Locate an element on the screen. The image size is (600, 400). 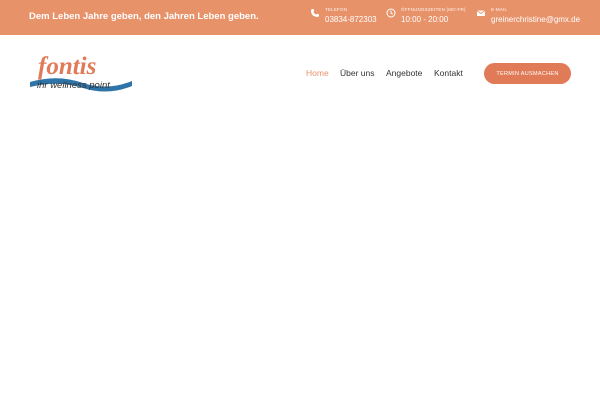
email-value: greinerchristine@gmx.de is located at coordinates (536, 19).